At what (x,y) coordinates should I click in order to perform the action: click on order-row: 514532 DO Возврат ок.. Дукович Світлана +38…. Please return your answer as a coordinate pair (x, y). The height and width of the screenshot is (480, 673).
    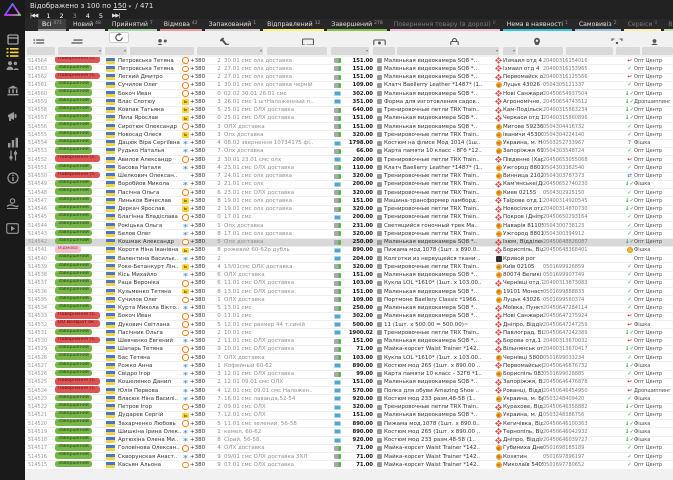
    Looking at the image, I should click on (349, 325).